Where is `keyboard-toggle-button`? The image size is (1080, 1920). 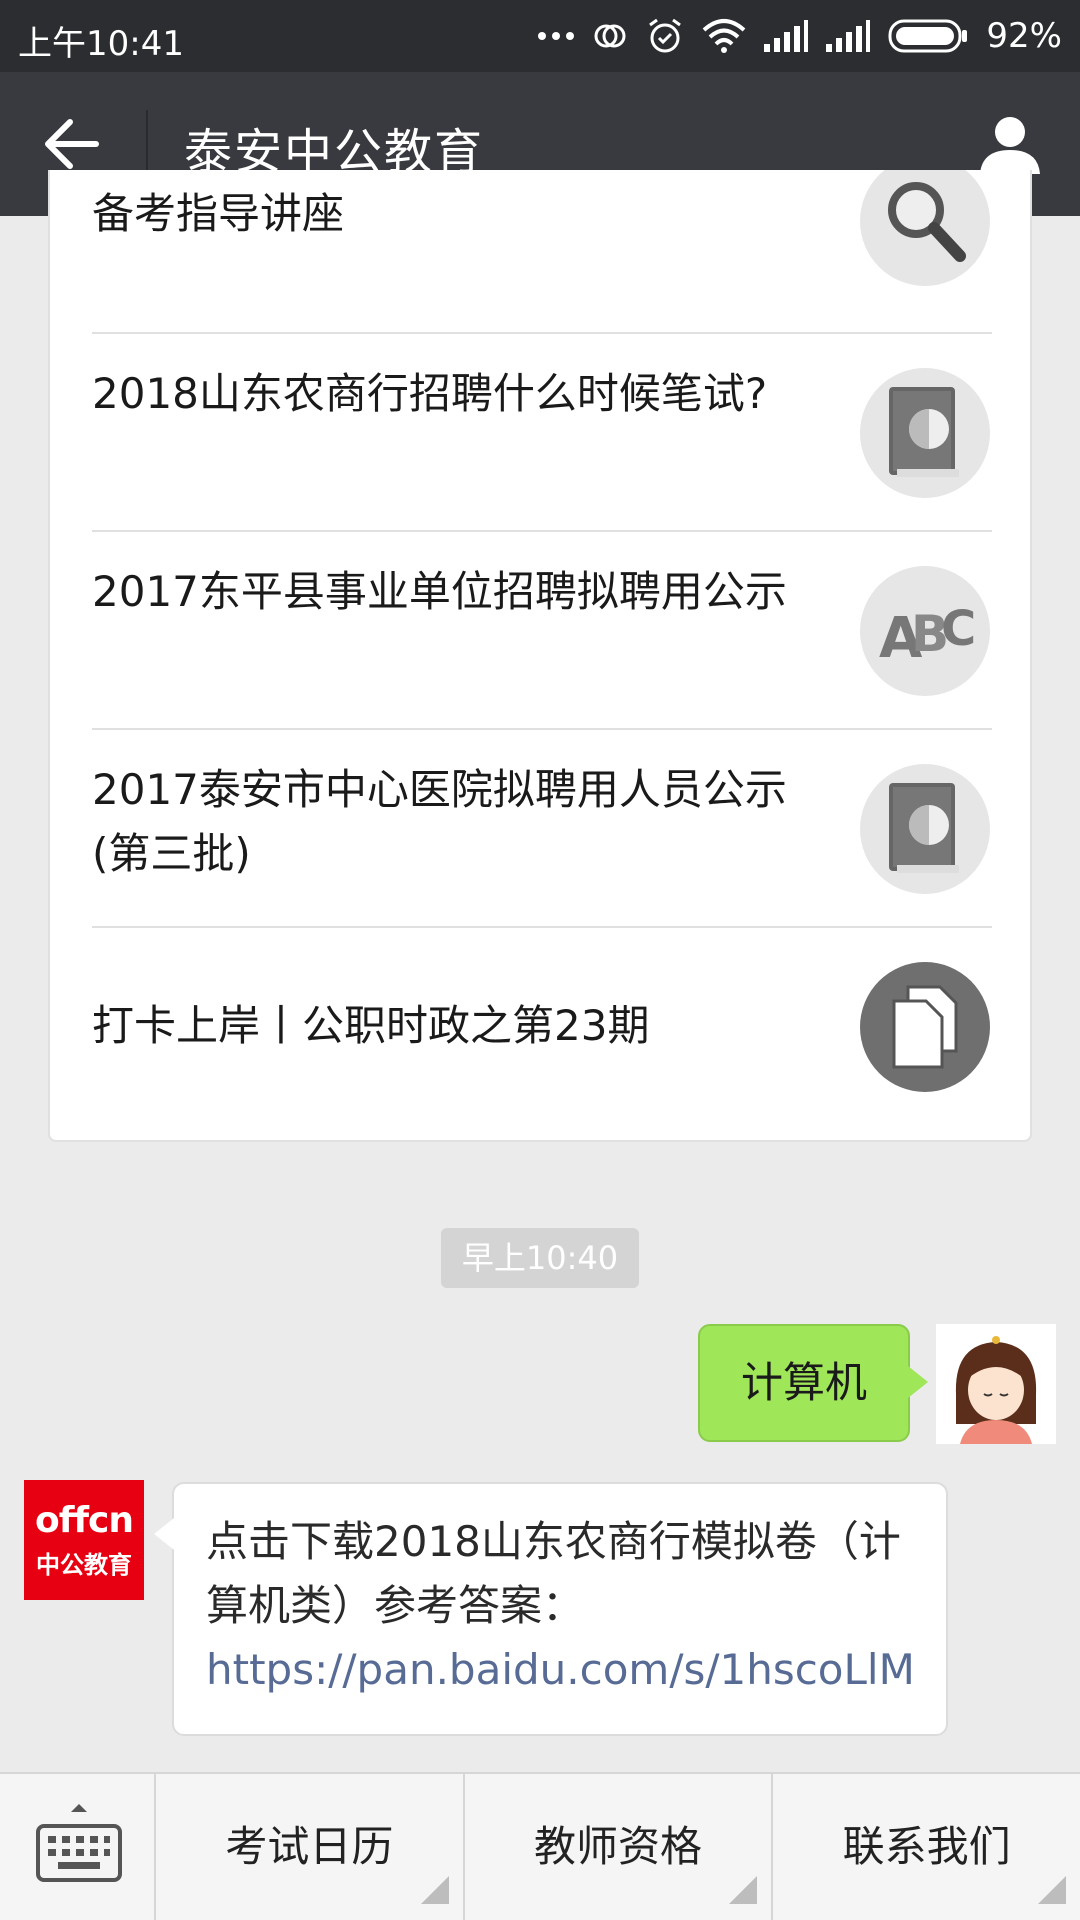
keyboard-toggle-button is located at coordinates (78, 1847).